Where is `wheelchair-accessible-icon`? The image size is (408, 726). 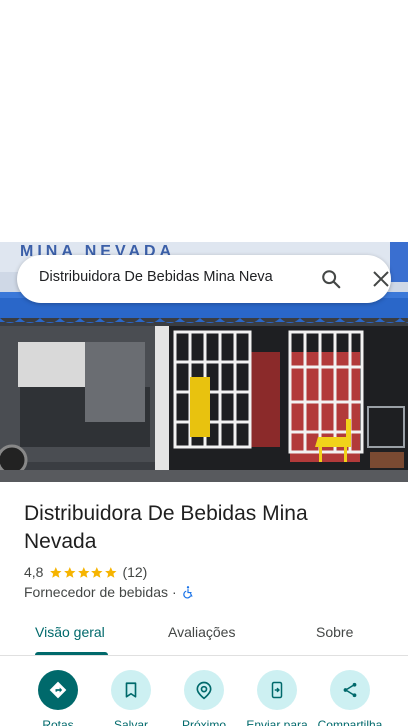 wheelchair-accessible-icon is located at coordinates (187, 592).